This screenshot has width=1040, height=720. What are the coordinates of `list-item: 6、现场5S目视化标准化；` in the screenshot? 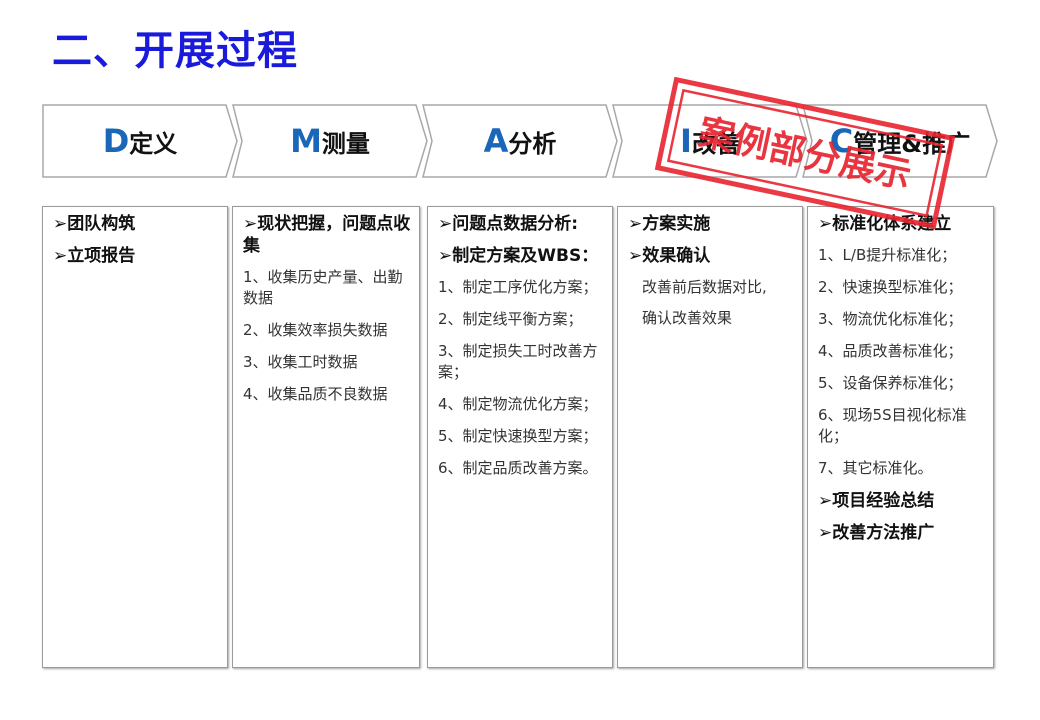 It's located at (892, 425).